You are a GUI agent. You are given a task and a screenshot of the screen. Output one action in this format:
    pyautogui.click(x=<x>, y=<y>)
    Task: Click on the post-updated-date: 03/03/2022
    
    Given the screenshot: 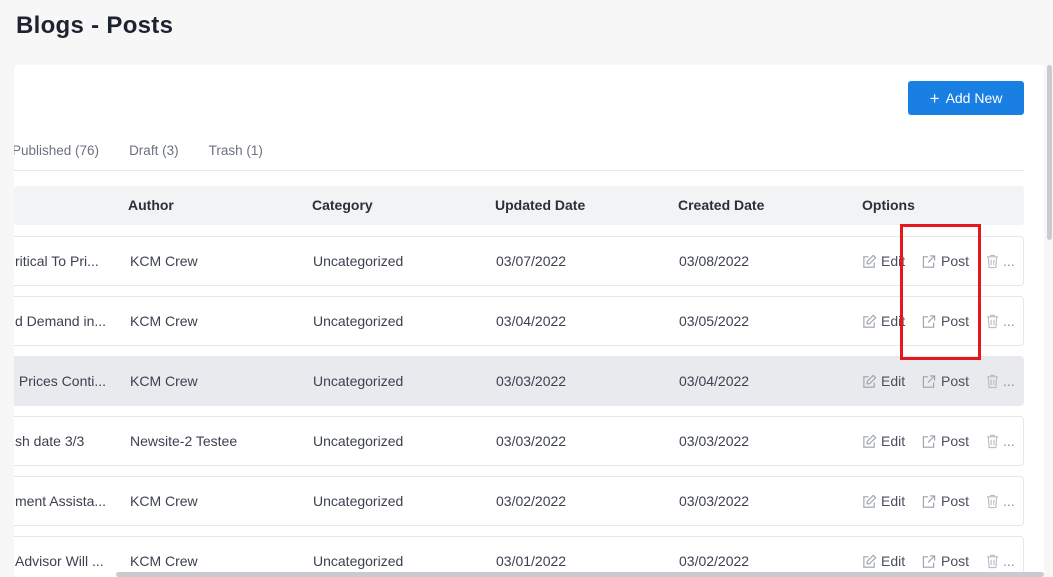 What is the action you would take?
    pyautogui.click(x=531, y=381)
    